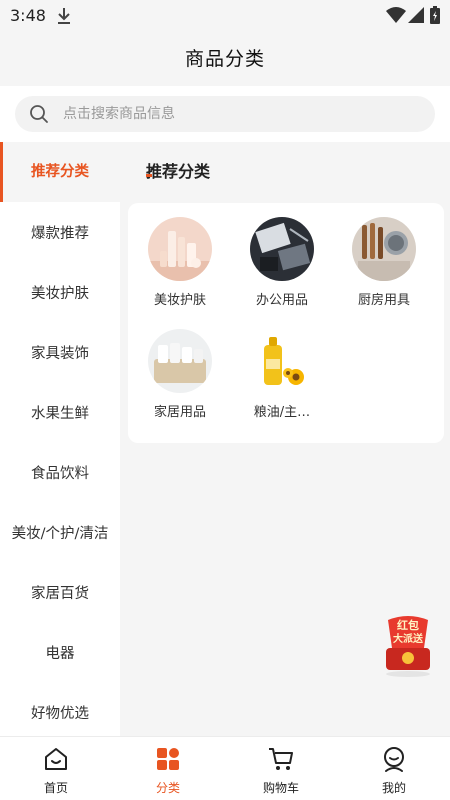  Describe the element at coordinates (393, 788) in the screenshot. I see `tab-label: 我的` at that location.